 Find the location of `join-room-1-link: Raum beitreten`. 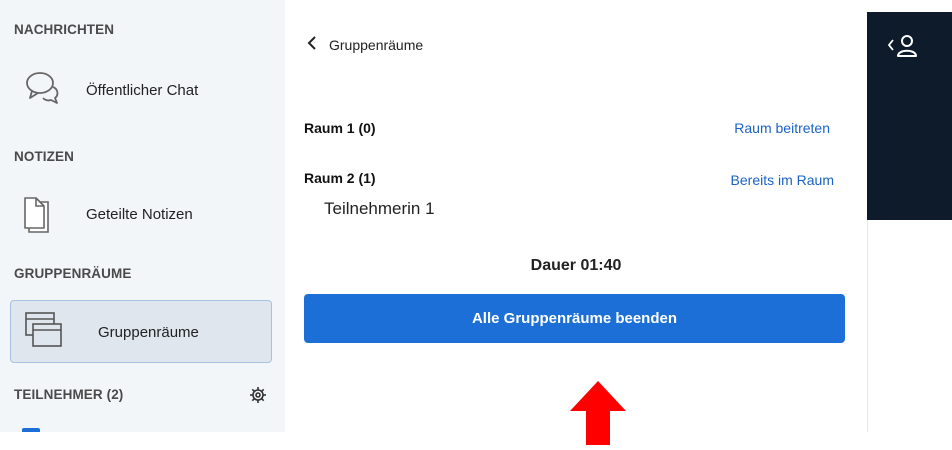

join-room-1-link: Raum beitreten is located at coordinates (782, 128).